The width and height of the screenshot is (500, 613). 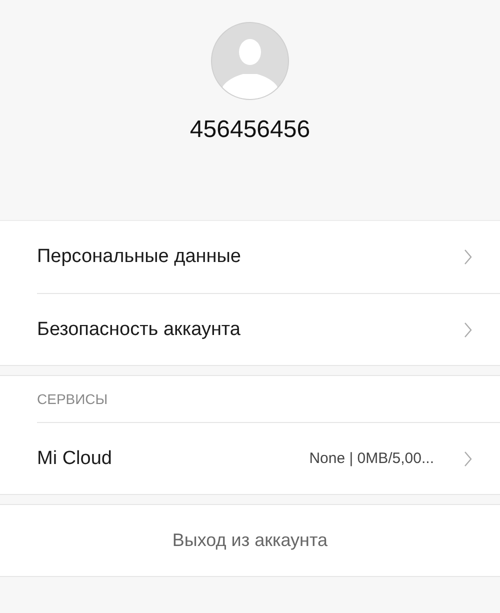 What do you see at coordinates (75, 459) in the screenshot?
I see `menu-item-label: Mi Cloud` at bounding box center [75, 459].